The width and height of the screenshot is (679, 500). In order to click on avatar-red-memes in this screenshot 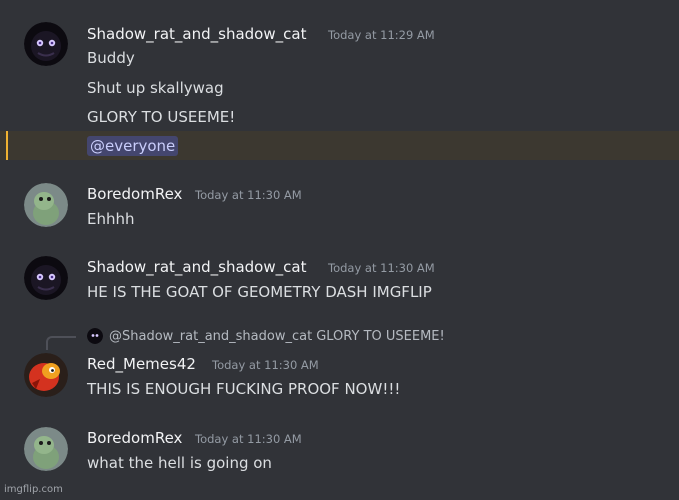, I will do `click(46, 375)`.